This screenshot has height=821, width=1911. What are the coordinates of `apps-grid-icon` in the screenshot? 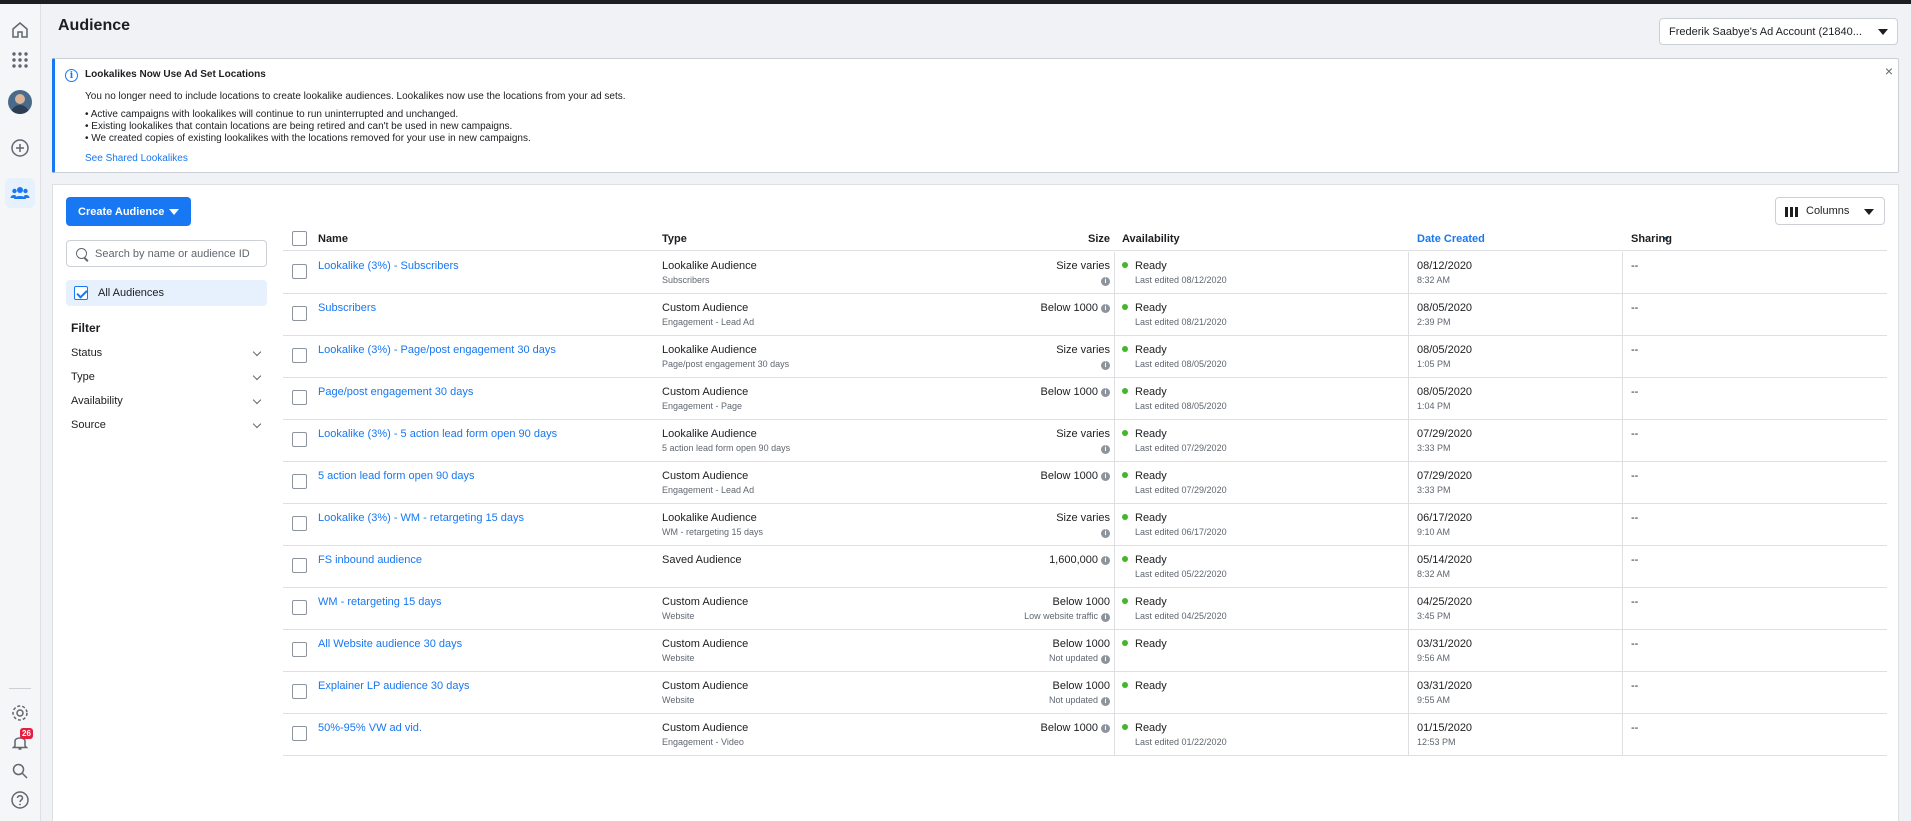 It's located at (20, 60).